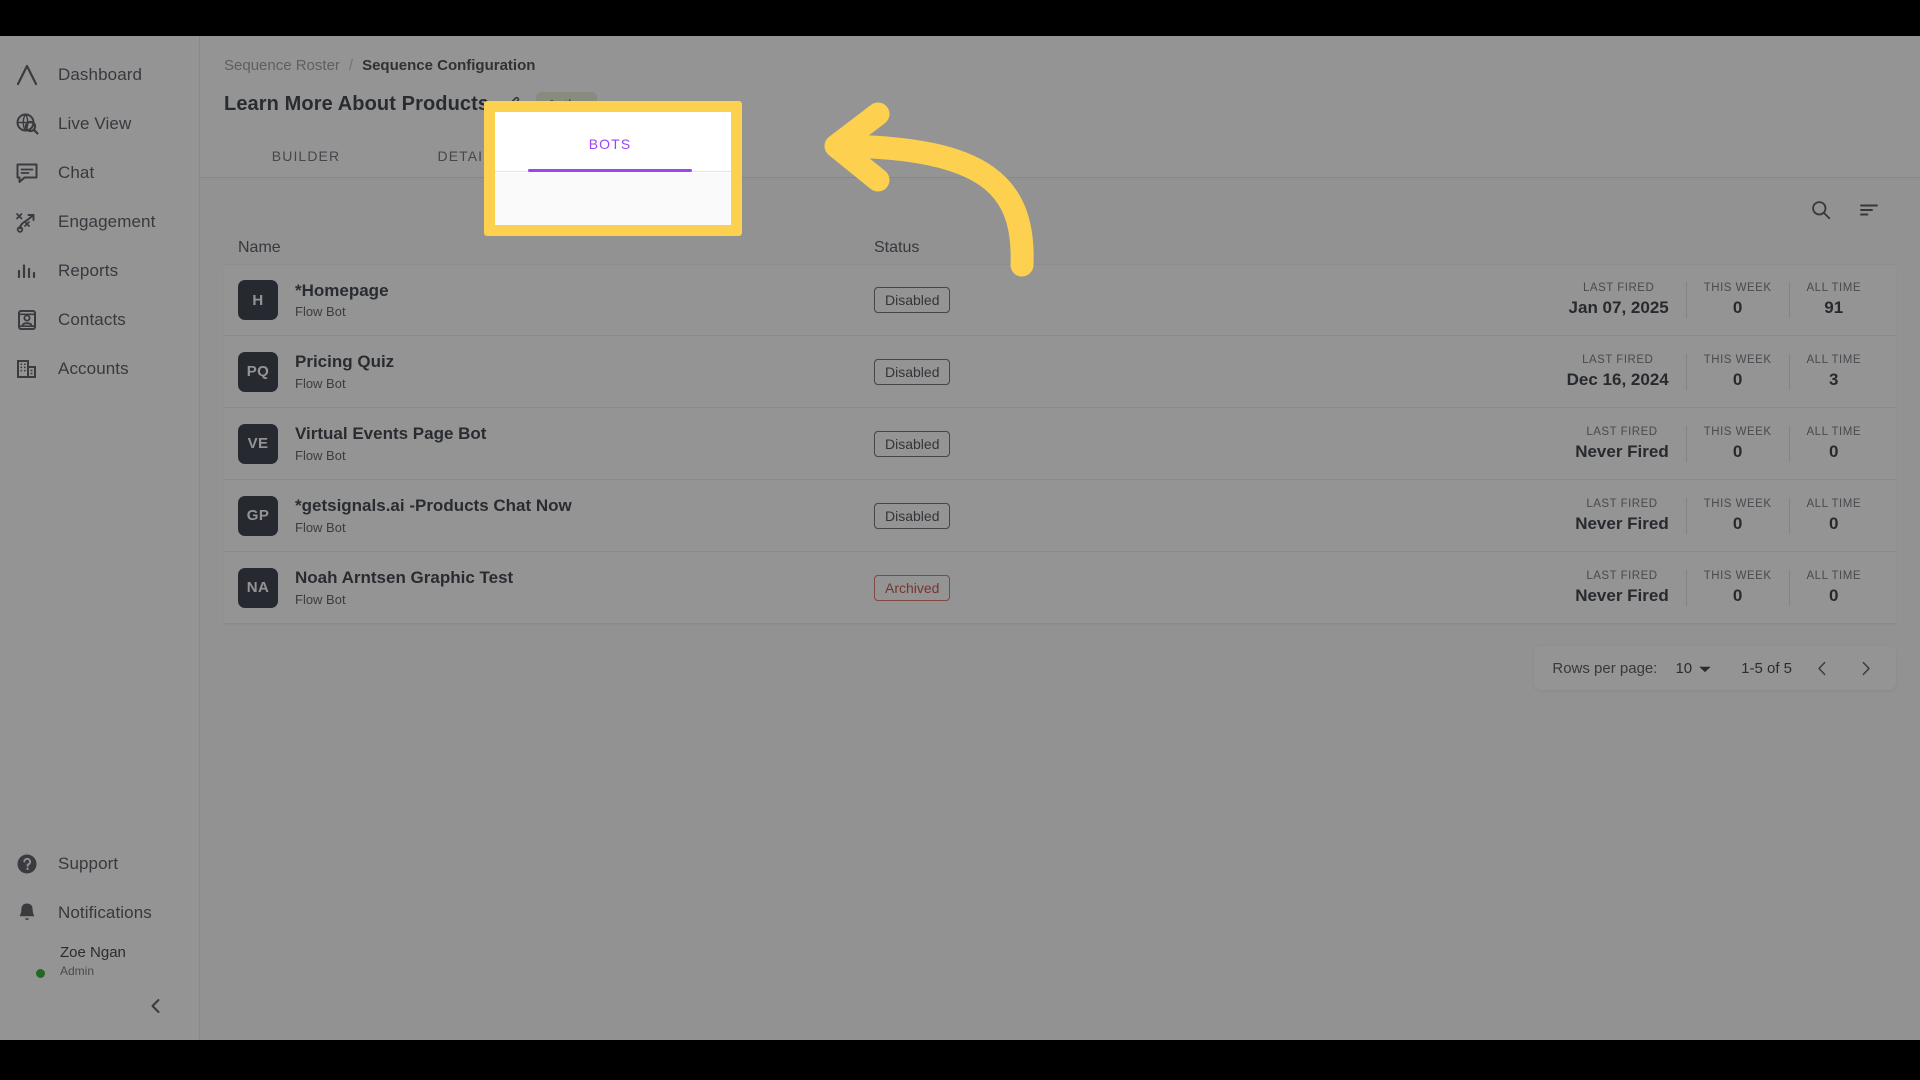  What do you see at coordinates (1833, 300) in the screenshot?
I see `stat-all-time: ALL TIME 91` at bounding box center [1833, 300].